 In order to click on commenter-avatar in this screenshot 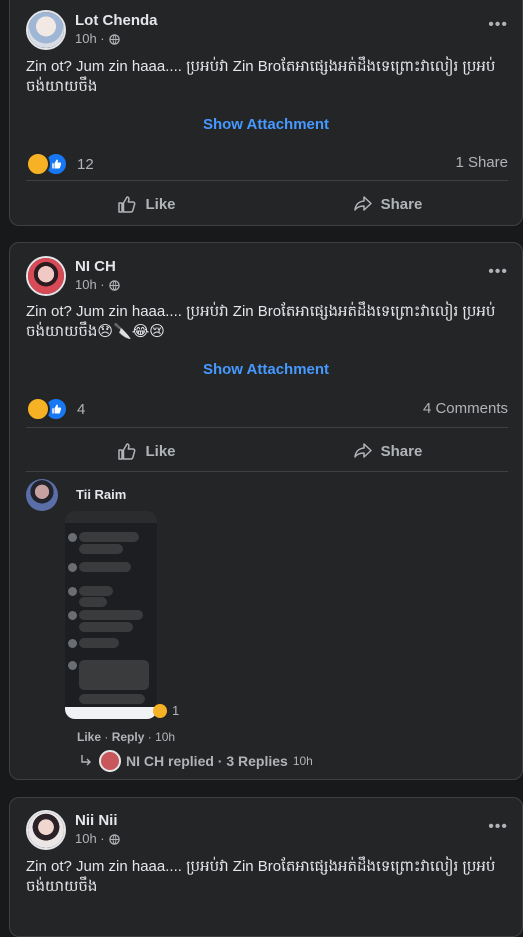, I will do `click(42, 495)`.